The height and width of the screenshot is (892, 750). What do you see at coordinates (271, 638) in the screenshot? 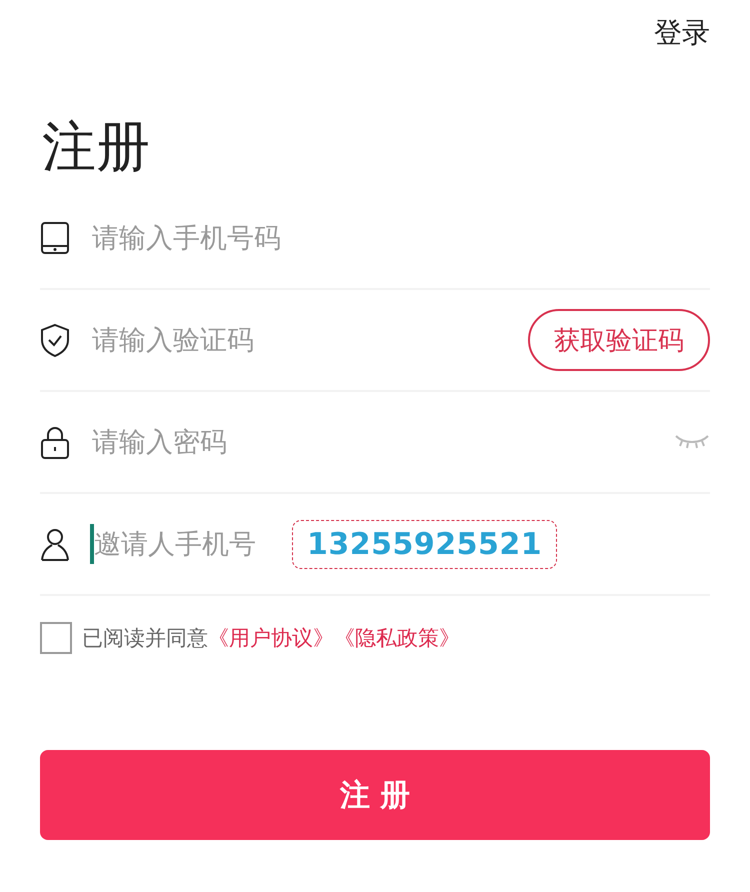
I see `policy-link: 《用户协议》` at bounding box center [271, 638].